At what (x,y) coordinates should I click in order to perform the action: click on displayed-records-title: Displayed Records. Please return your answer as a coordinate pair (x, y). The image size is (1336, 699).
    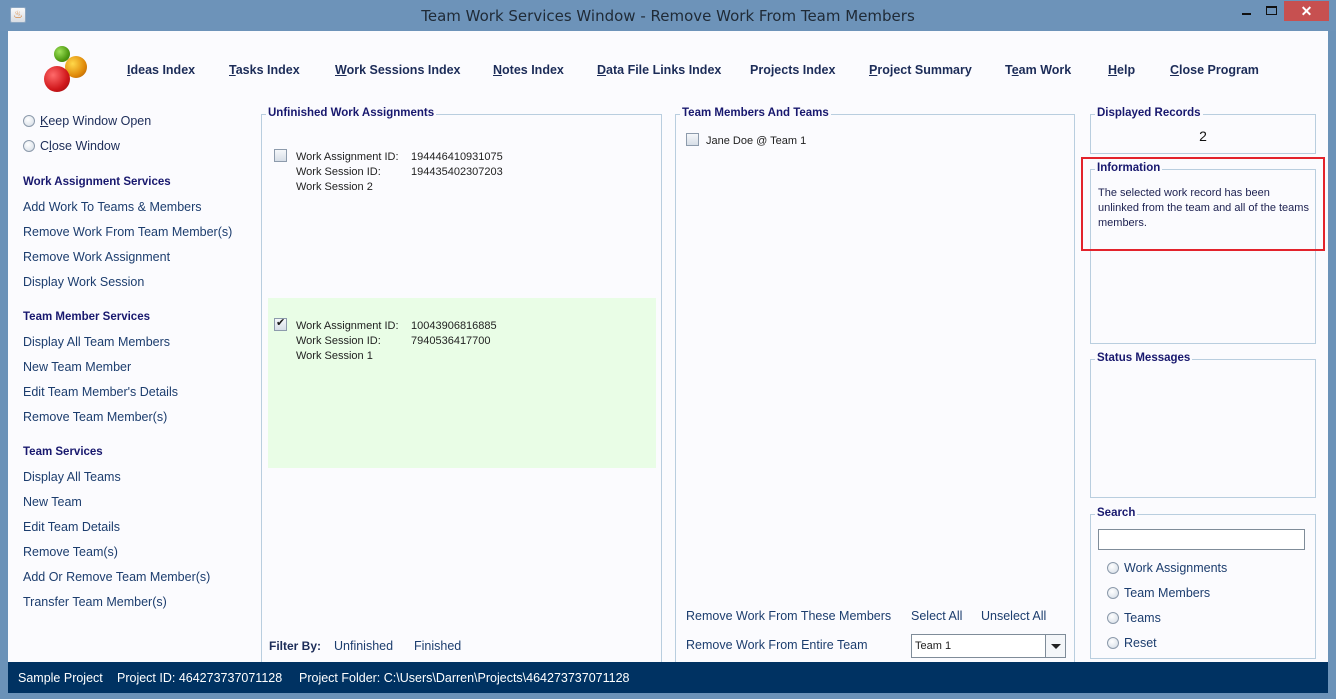
    Looking at the image, I should click on (1149, 113).